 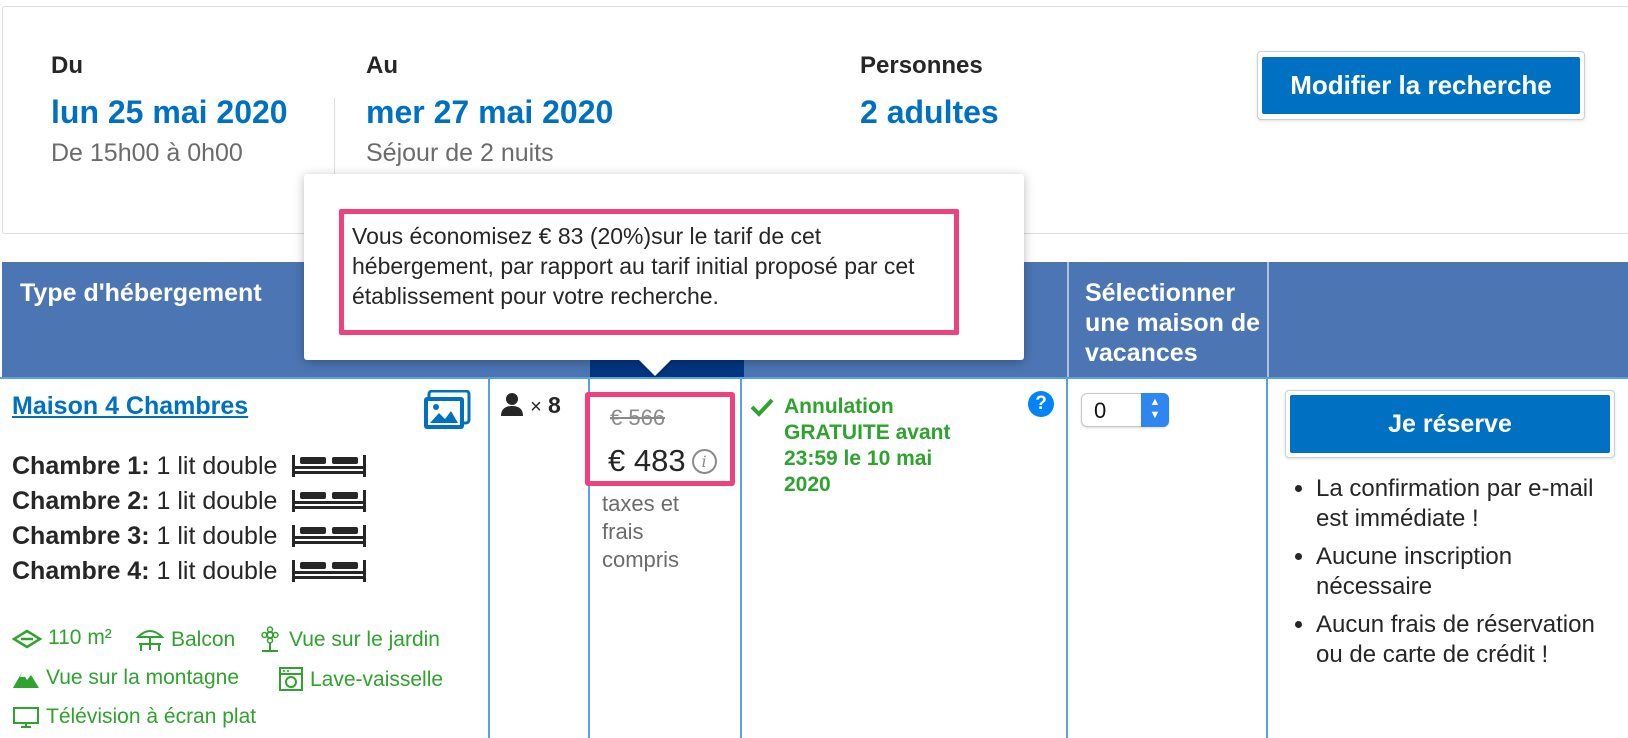 I want to click on facility-mountain-view-label: Vue sur la montagne, so click(x=143, y=677).